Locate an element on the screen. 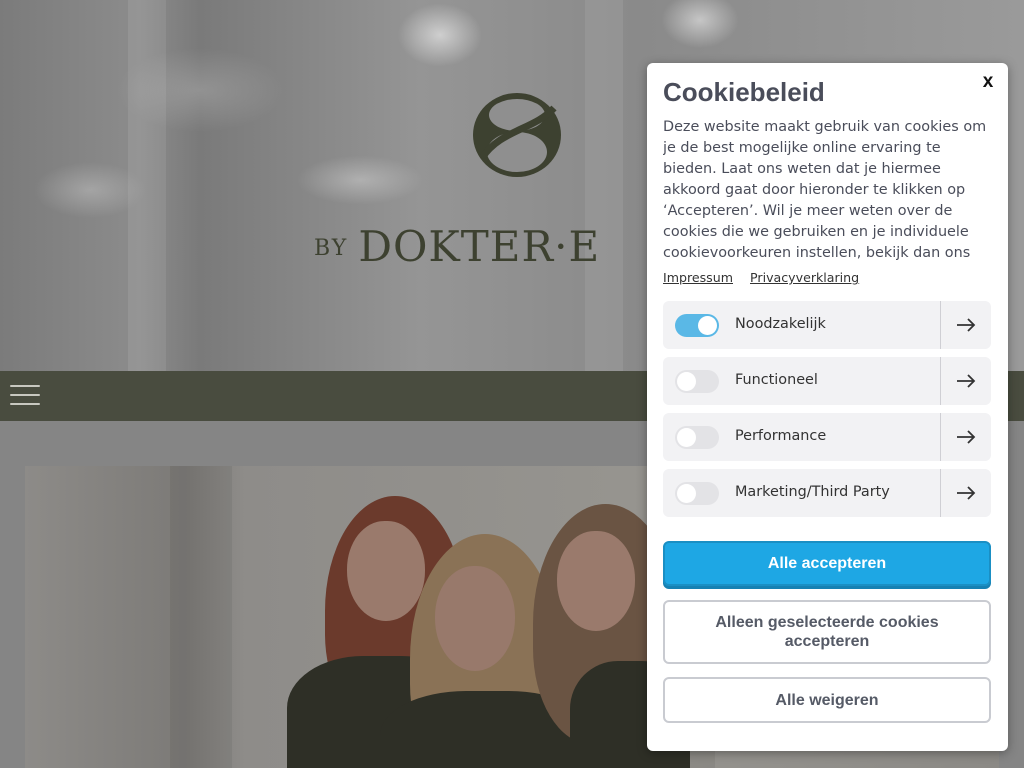  logo-mark-icon is located at coordinates (517, 135).